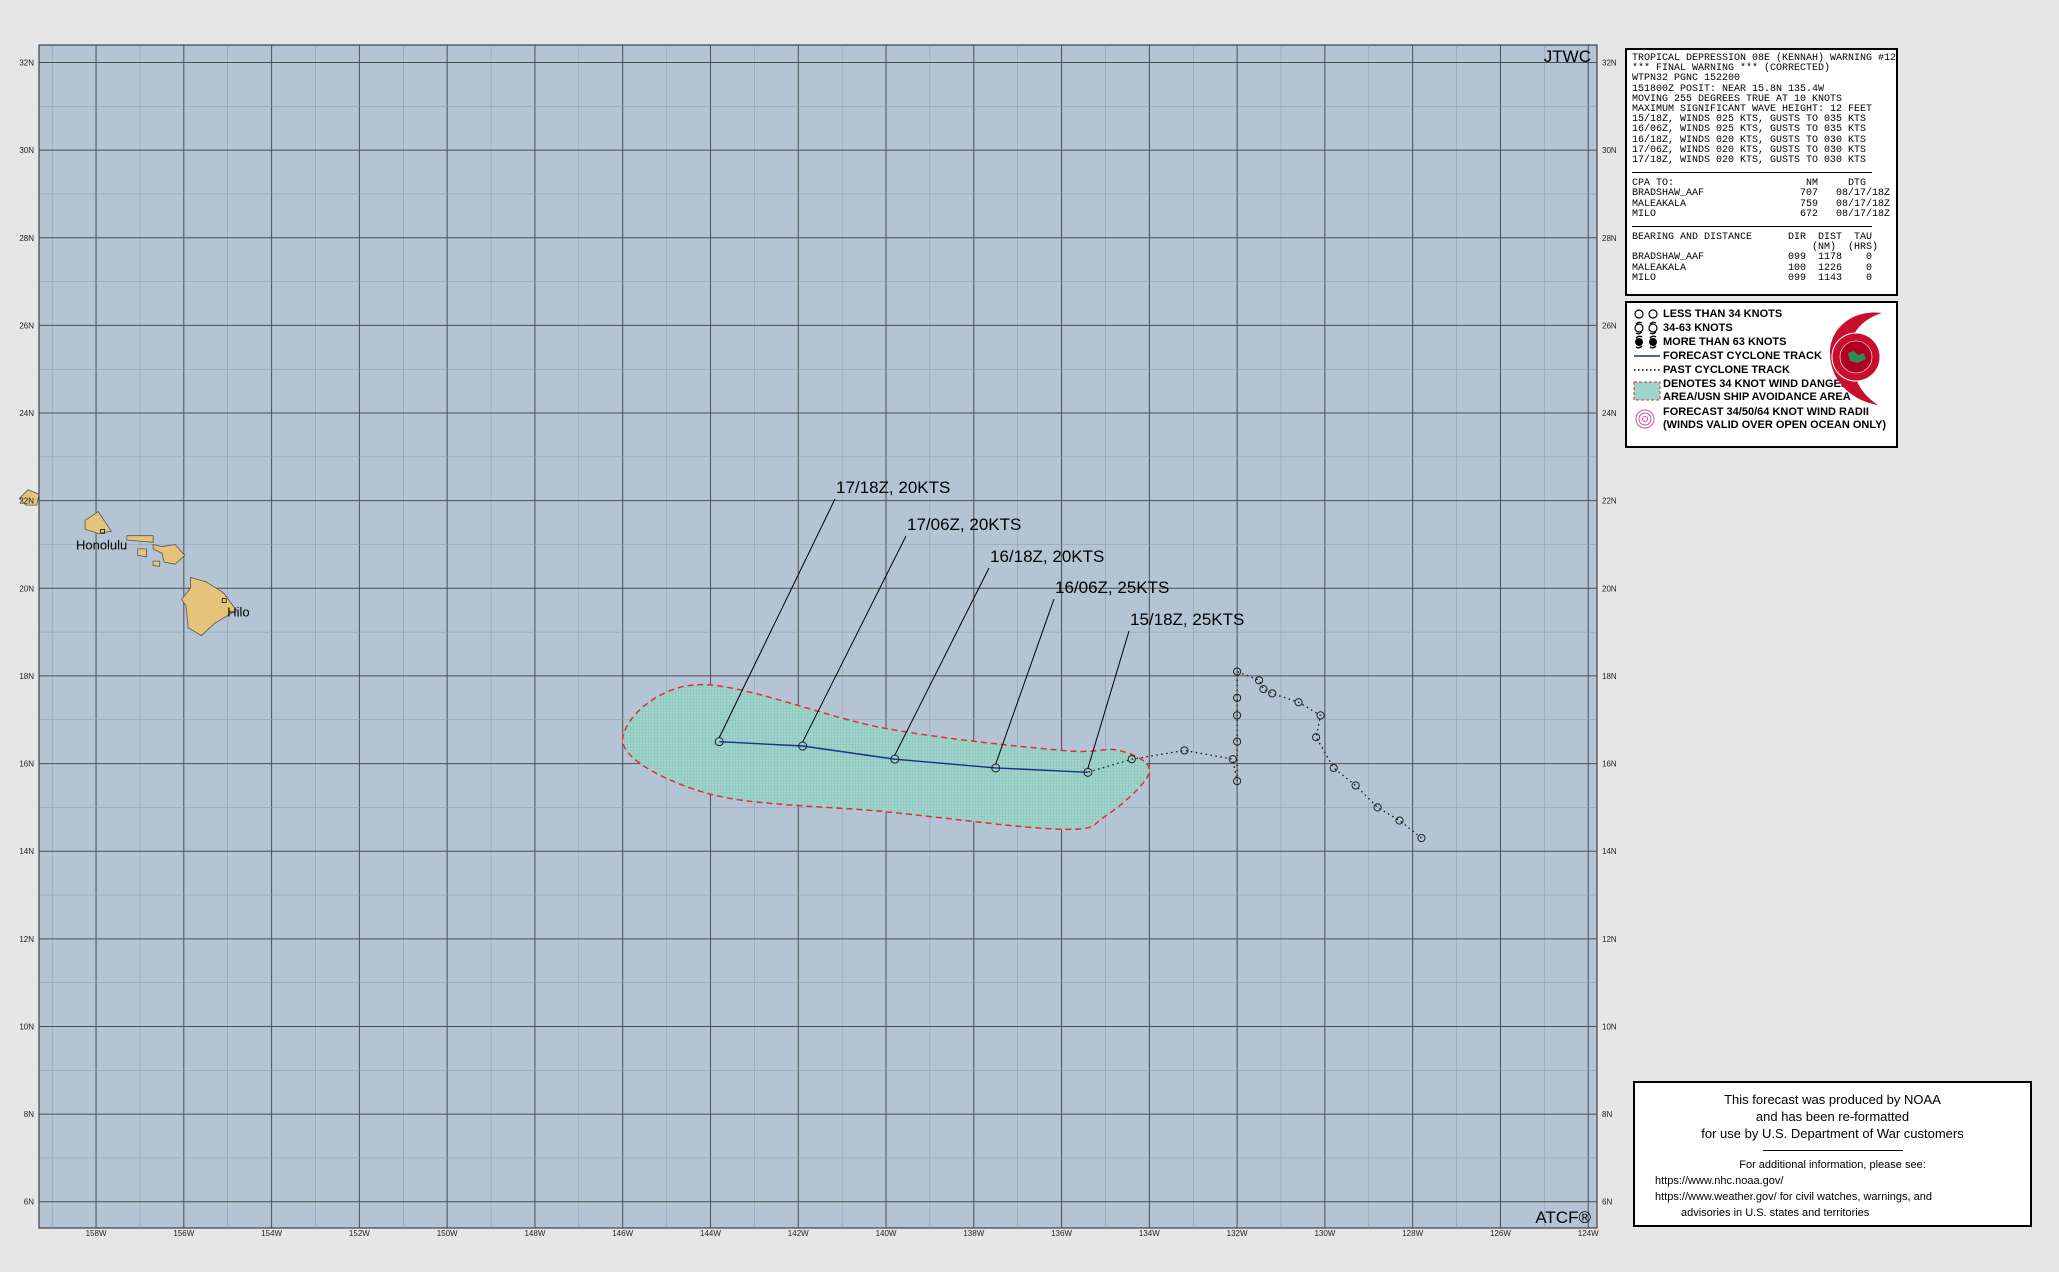 The height and width of the screenshot is (1272, 2059). I want to click on lat-tick-label: 10N, so click(26, 1026).